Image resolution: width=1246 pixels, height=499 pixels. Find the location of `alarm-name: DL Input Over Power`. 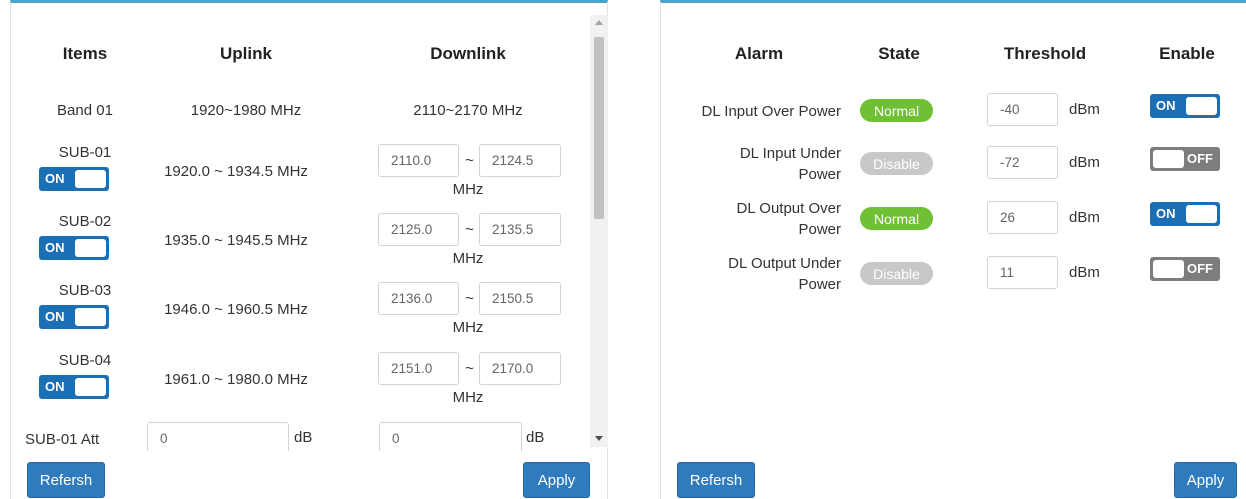

alarm-name: DL Input Over Power is located at coordinates (751, 112).